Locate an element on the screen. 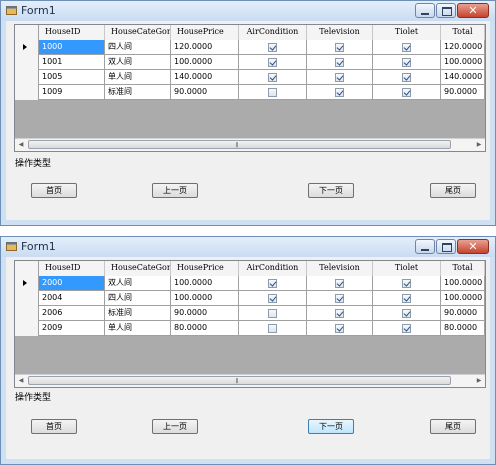 The image size is (496, 465). cell-total: 140.0000 is located at coordinates (463, 77).